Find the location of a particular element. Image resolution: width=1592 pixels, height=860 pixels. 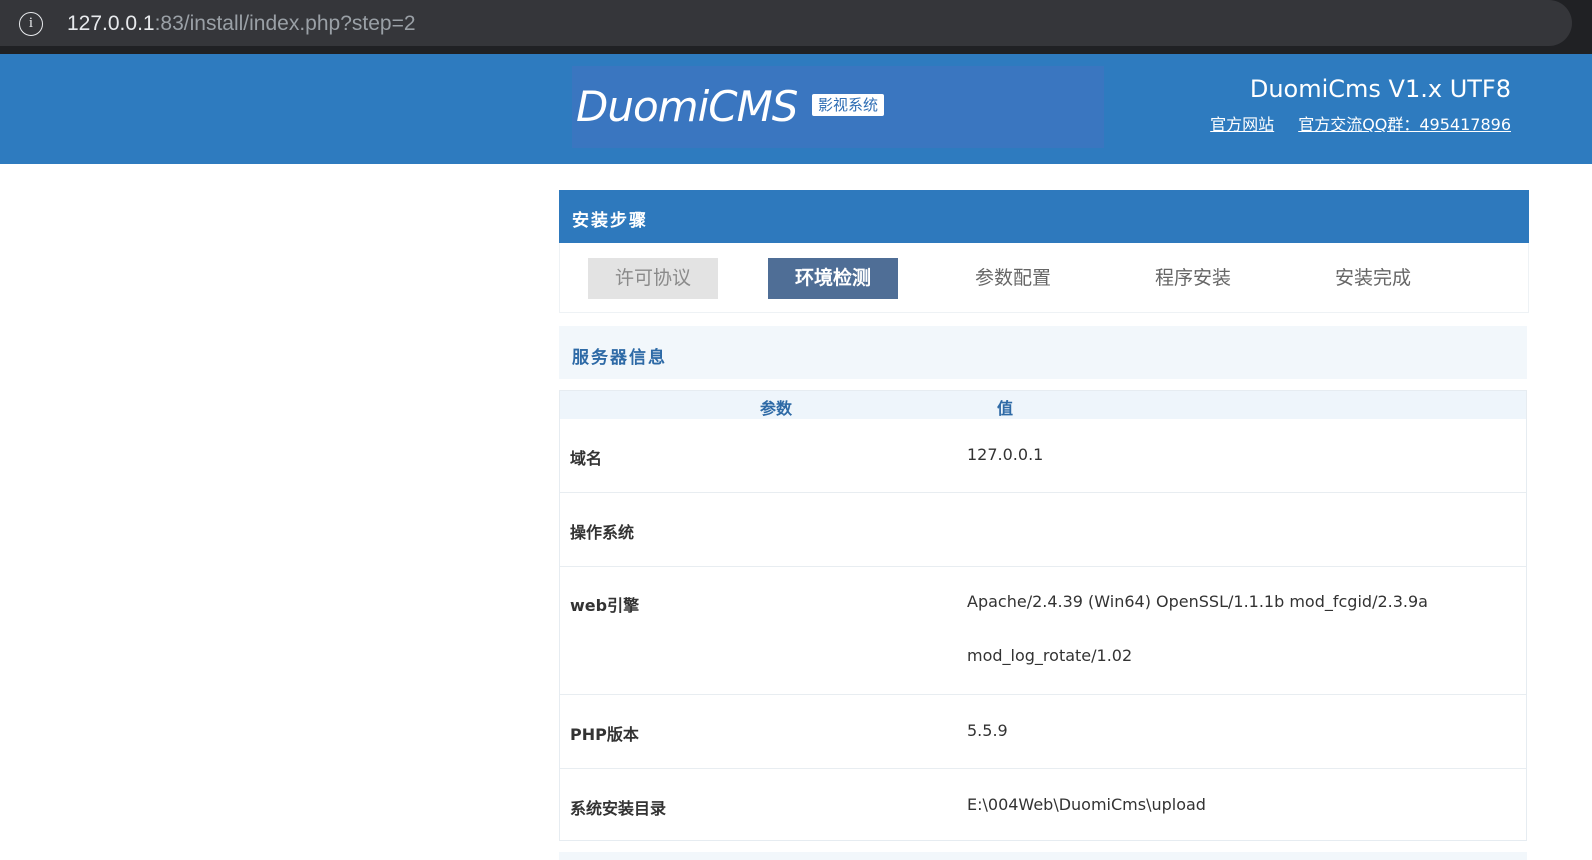

logo: DuomiCMS 影视系统 is located at coordinates (838, 107).